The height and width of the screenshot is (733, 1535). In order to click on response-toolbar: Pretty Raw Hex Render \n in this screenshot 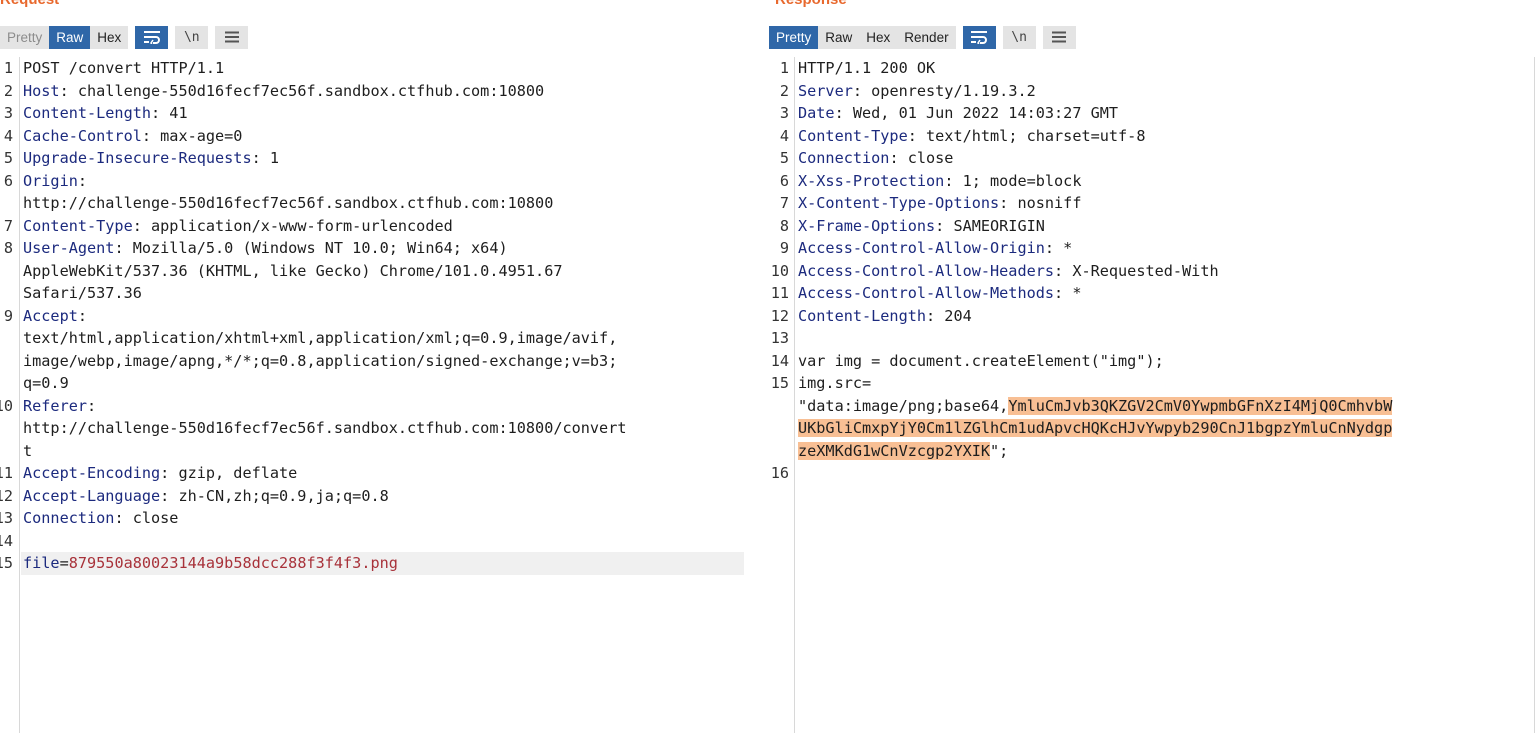, I will do `click(922, 37)`.